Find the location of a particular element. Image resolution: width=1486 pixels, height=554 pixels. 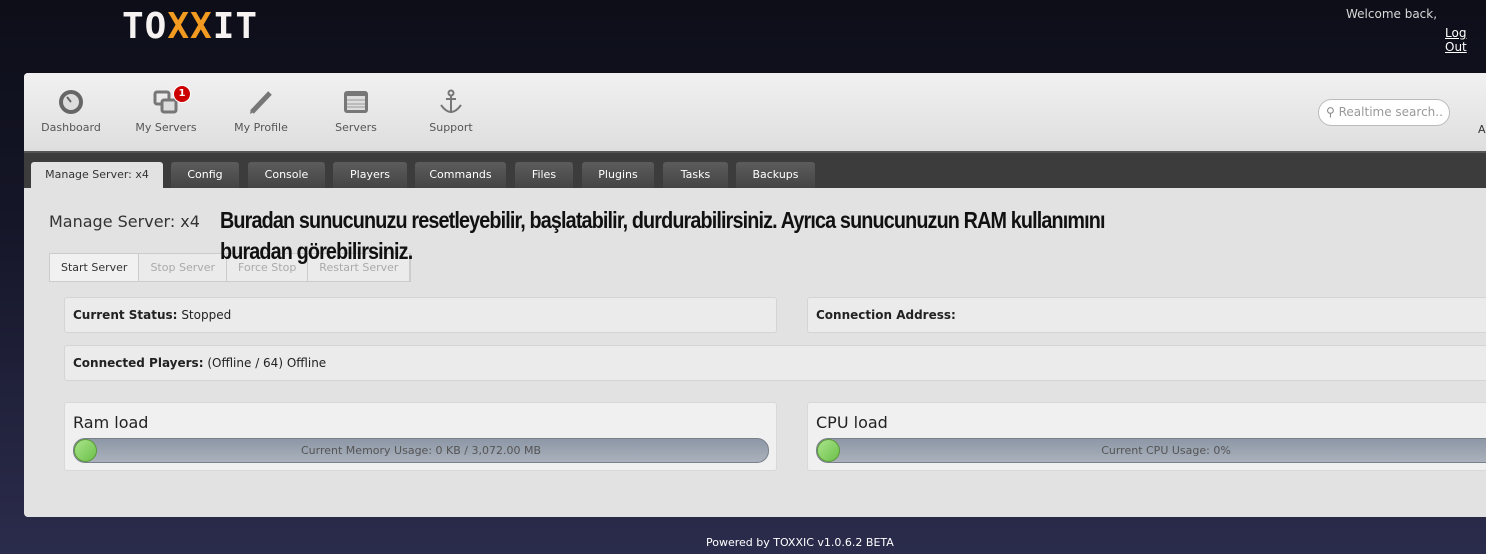

nav-support: Support is located at coordinates (451, 111).